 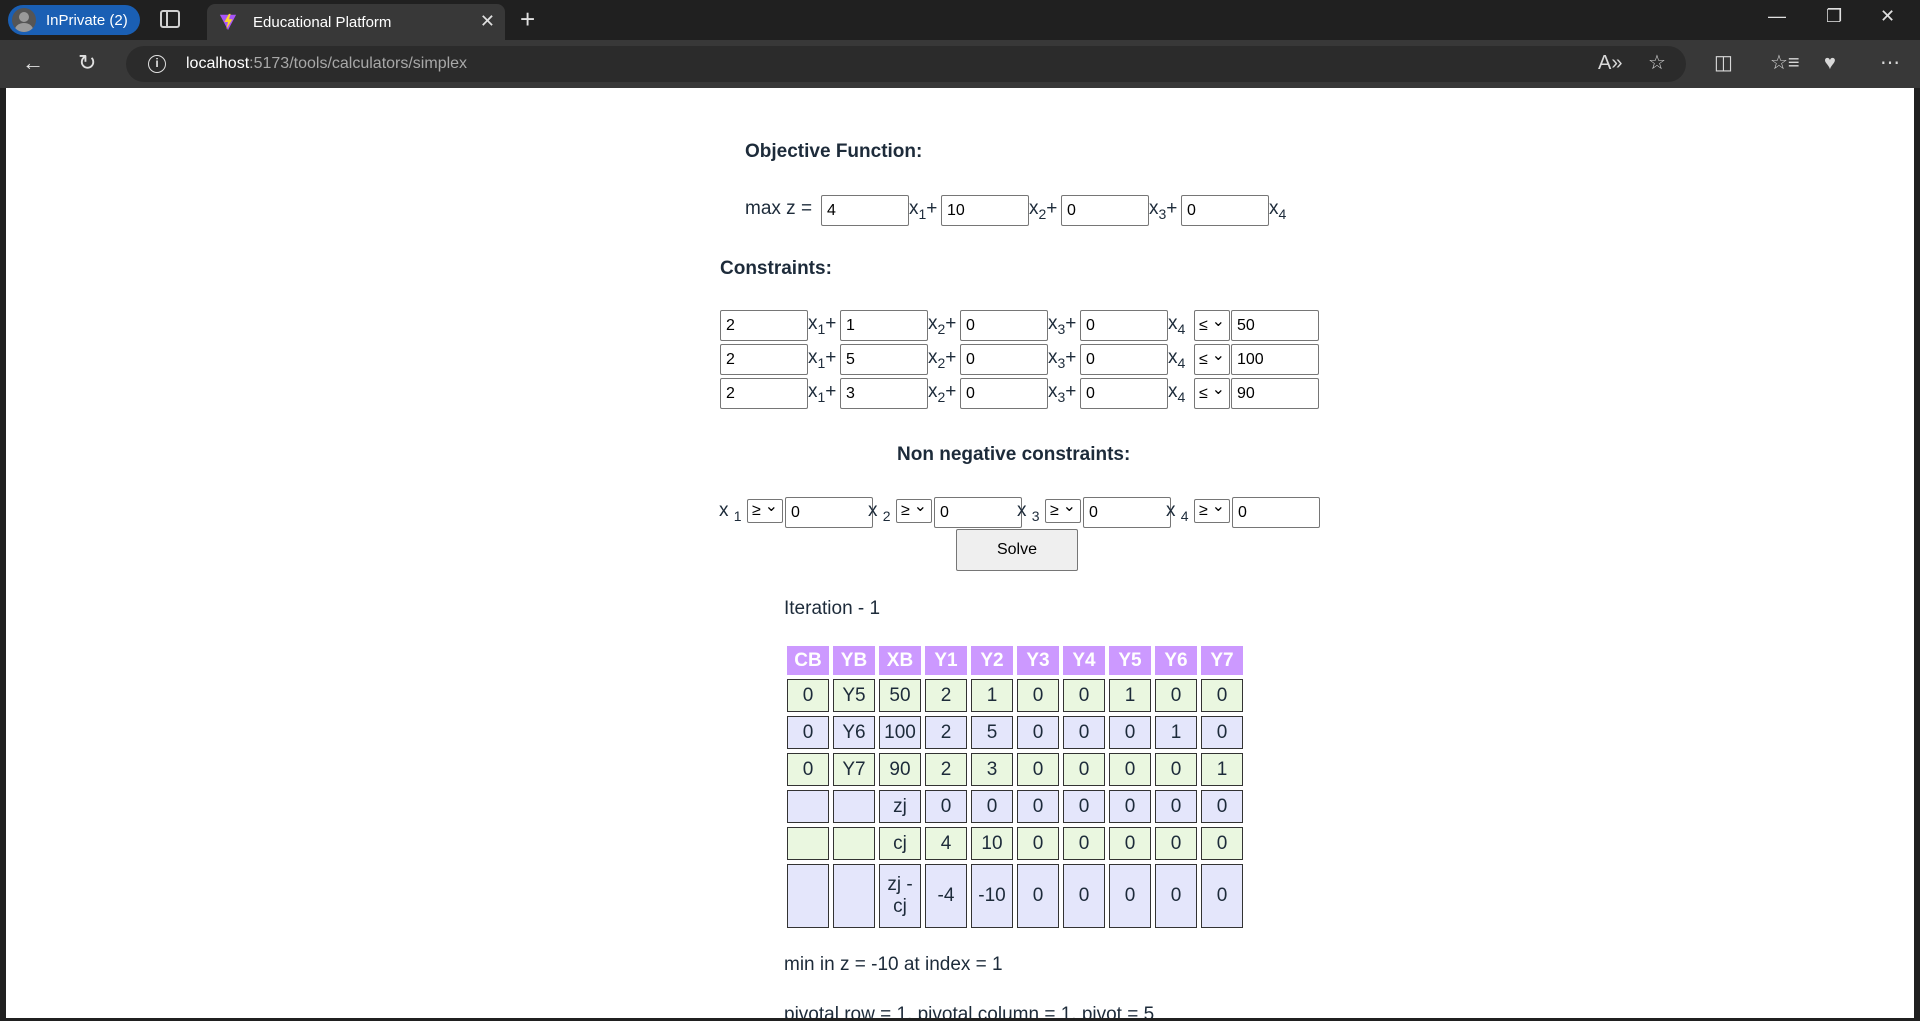 I want to click on objective-coef-3: 0, so click(x=1105, y=210).